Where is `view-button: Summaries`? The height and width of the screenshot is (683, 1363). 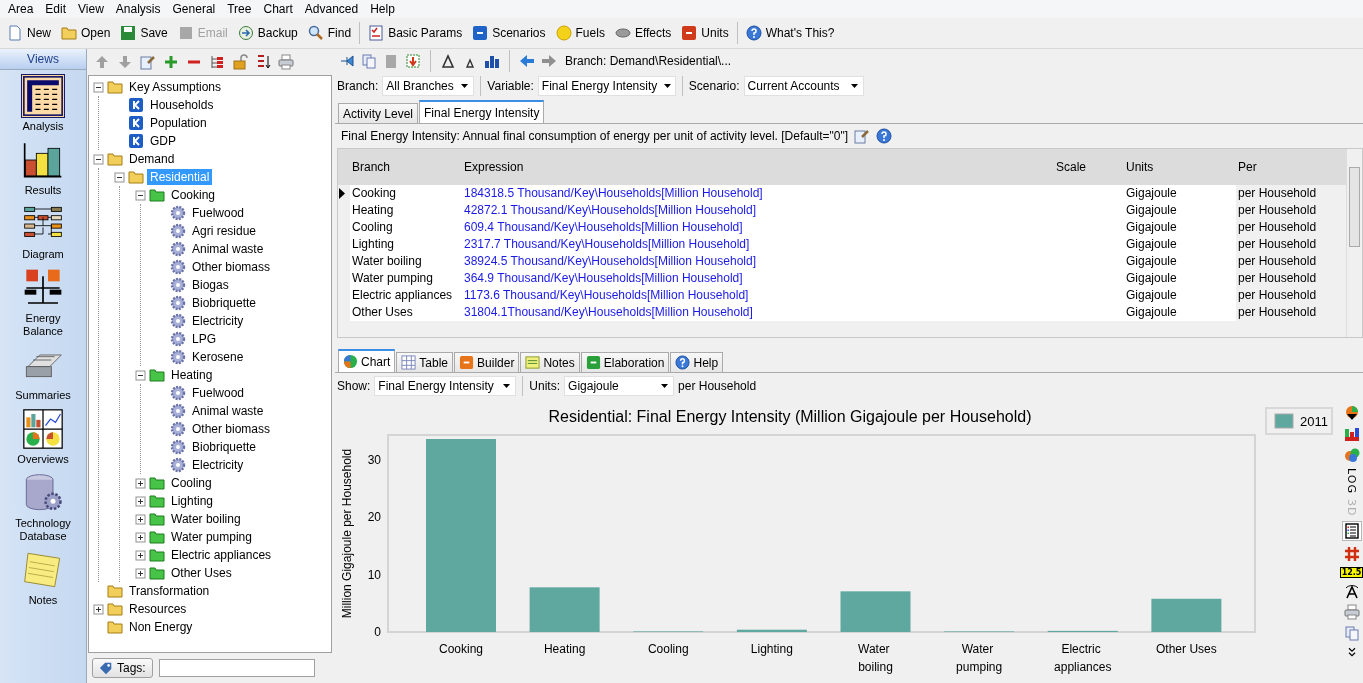
view-button: Summaries is located at coordinates (43, 371).